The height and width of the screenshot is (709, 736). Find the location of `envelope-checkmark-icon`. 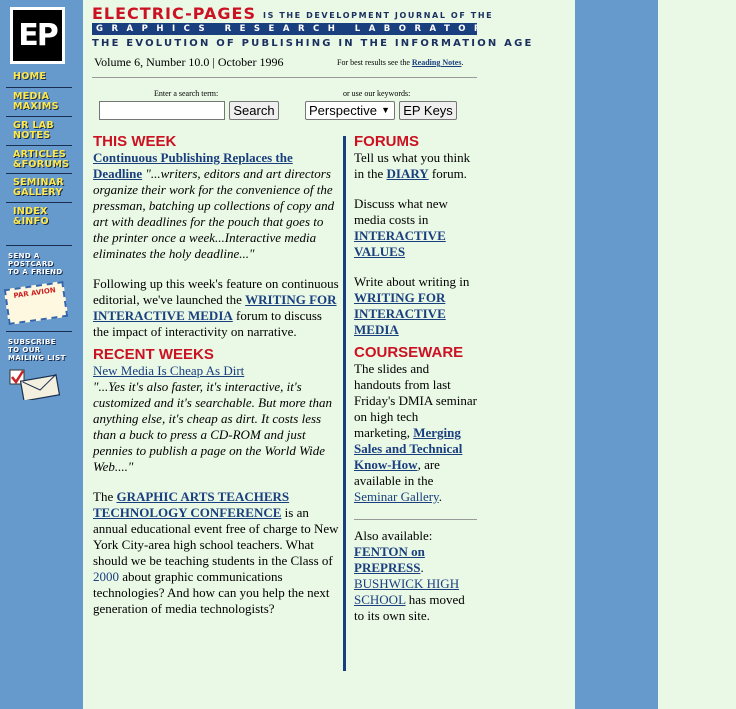

envelope-checkmark-icon is located at coordinates (35, 384).